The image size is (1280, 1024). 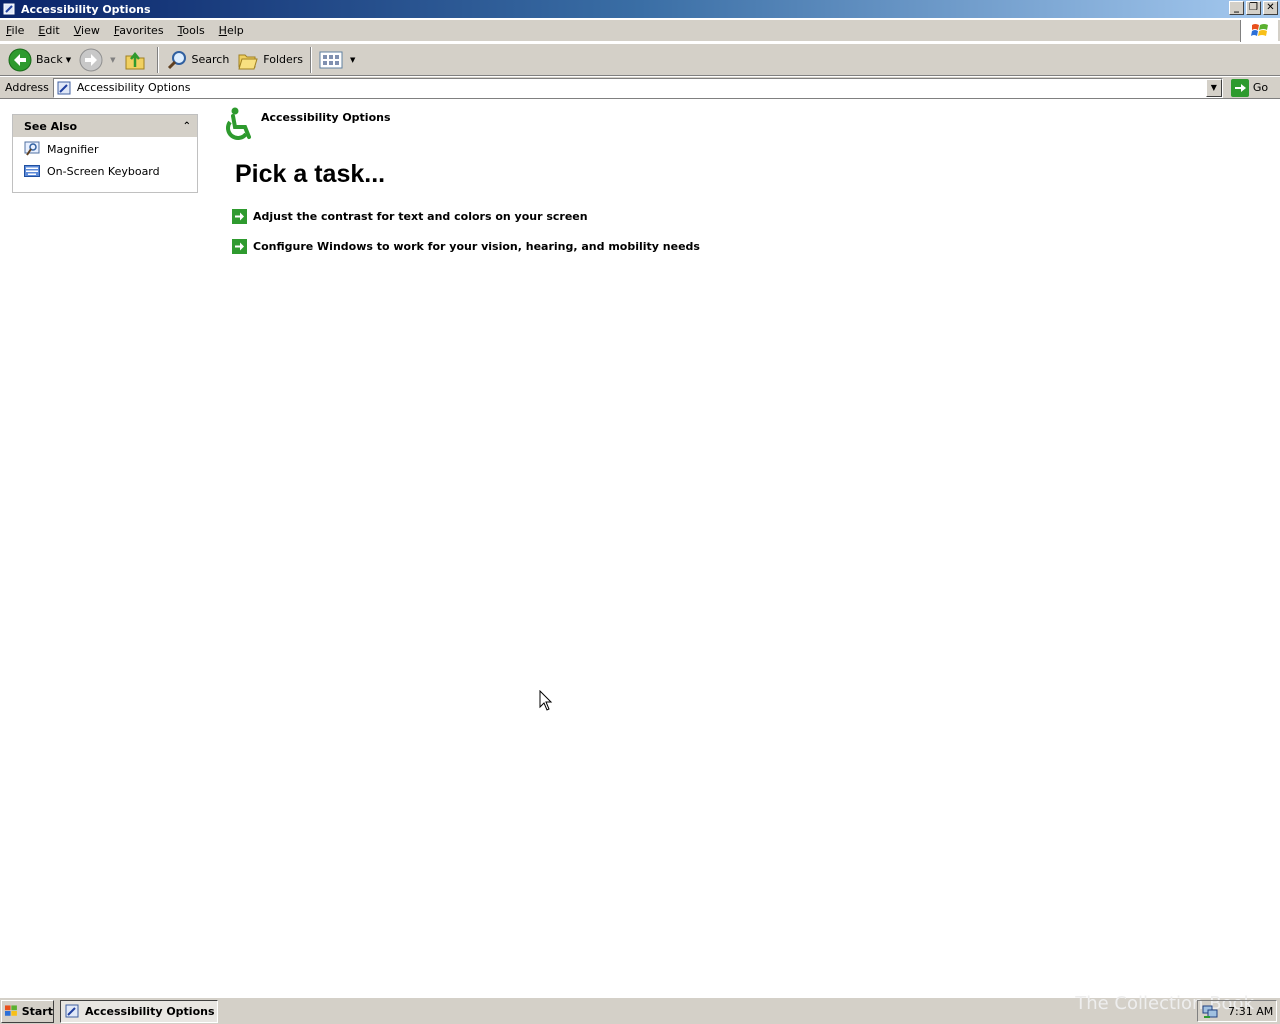 I want to click on menu-help: Help, so click(x=231, y=30).